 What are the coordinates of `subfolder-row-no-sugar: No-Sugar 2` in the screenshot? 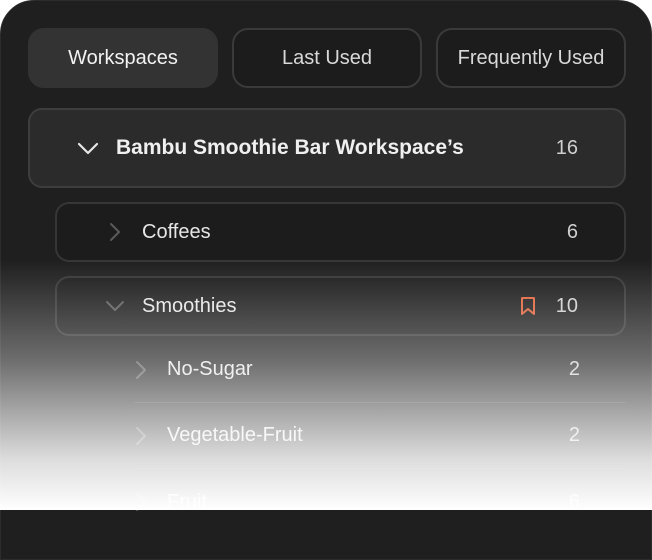 It's located at (380, 370).